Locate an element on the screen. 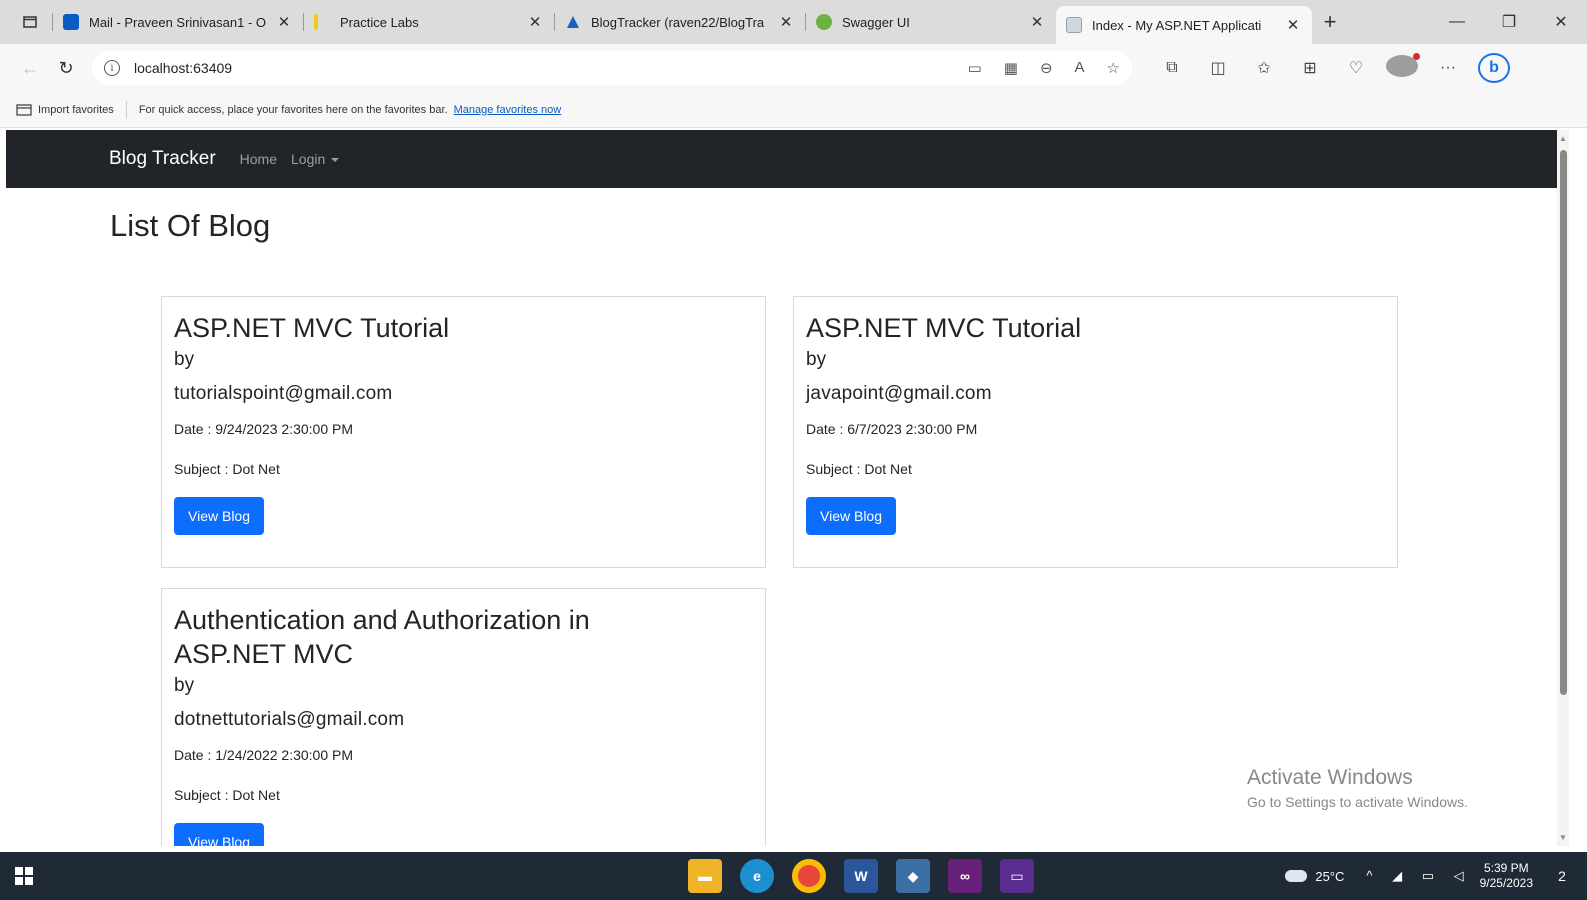  refresh-icon: ↻ is located at coordinates (66, 67).